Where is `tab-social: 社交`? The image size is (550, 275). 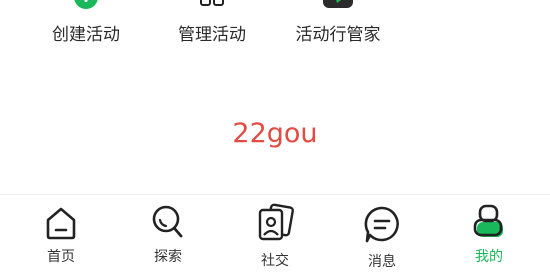 tab-social: 社交 is located at coordinates (275, 235).